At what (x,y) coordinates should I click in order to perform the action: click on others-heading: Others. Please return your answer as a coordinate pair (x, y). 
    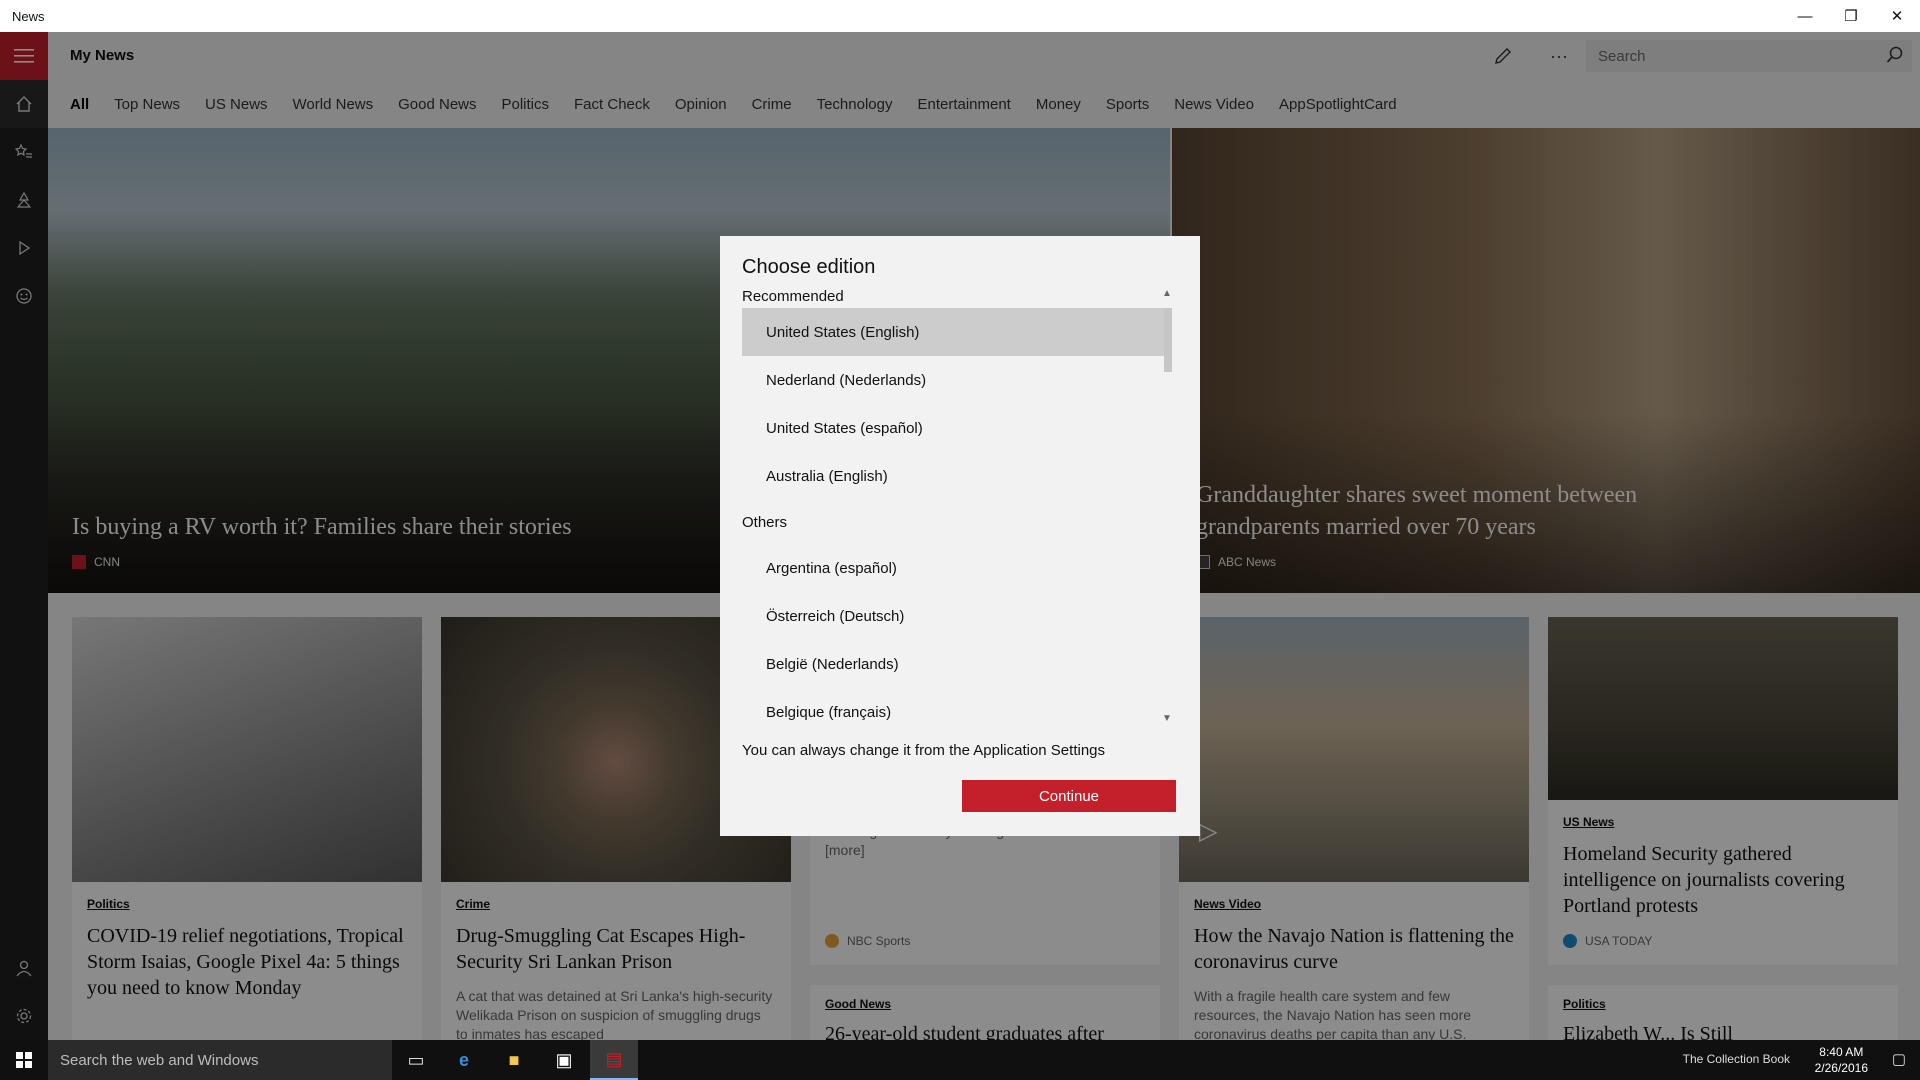
    Looking at the image, I should click on (765, 522).